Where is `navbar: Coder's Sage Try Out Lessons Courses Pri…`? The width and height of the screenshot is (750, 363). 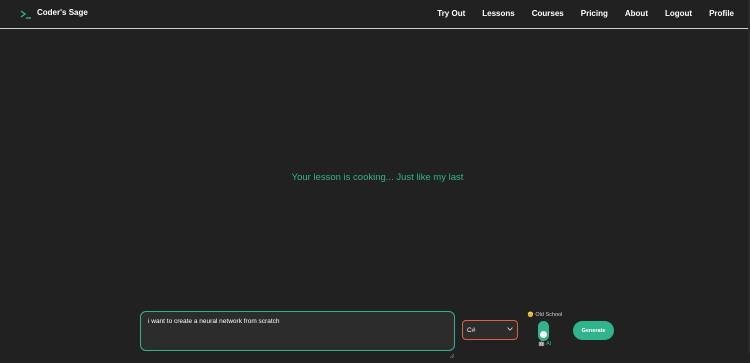
navbar: Coder's Sage Try Out Lessons Courses Pri… is located at coordinates (375, 14).